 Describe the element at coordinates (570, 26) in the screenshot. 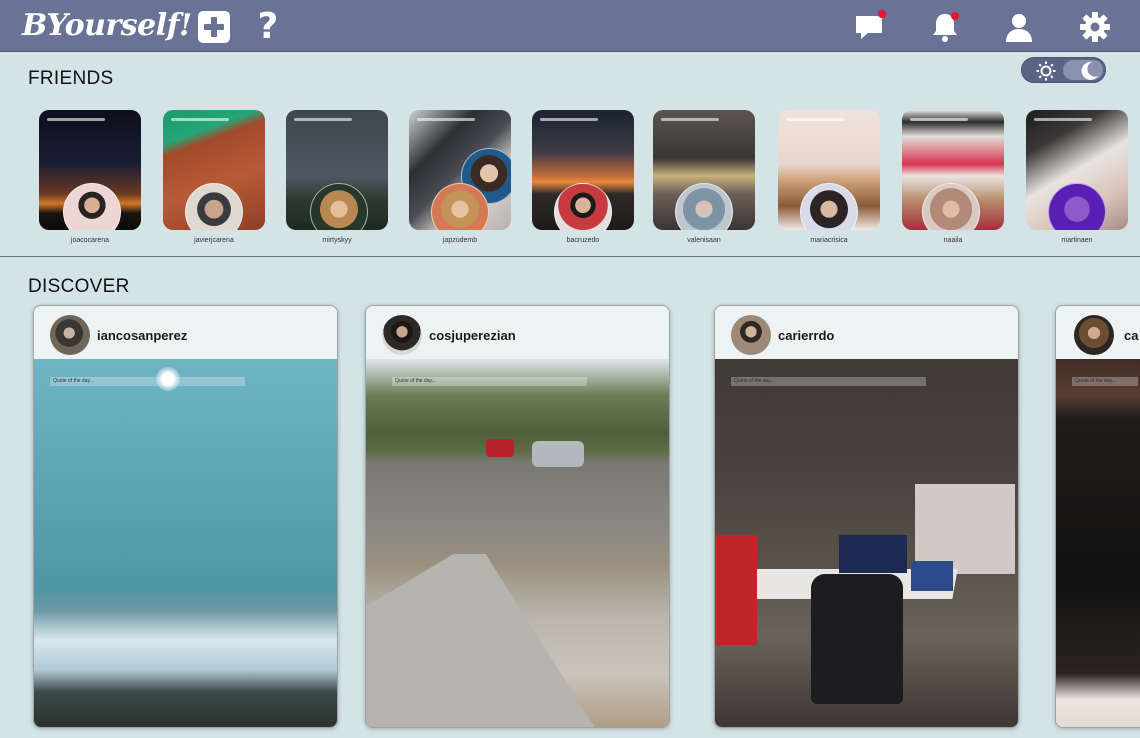

I see `top-bar: BYourself! ?` at that location.